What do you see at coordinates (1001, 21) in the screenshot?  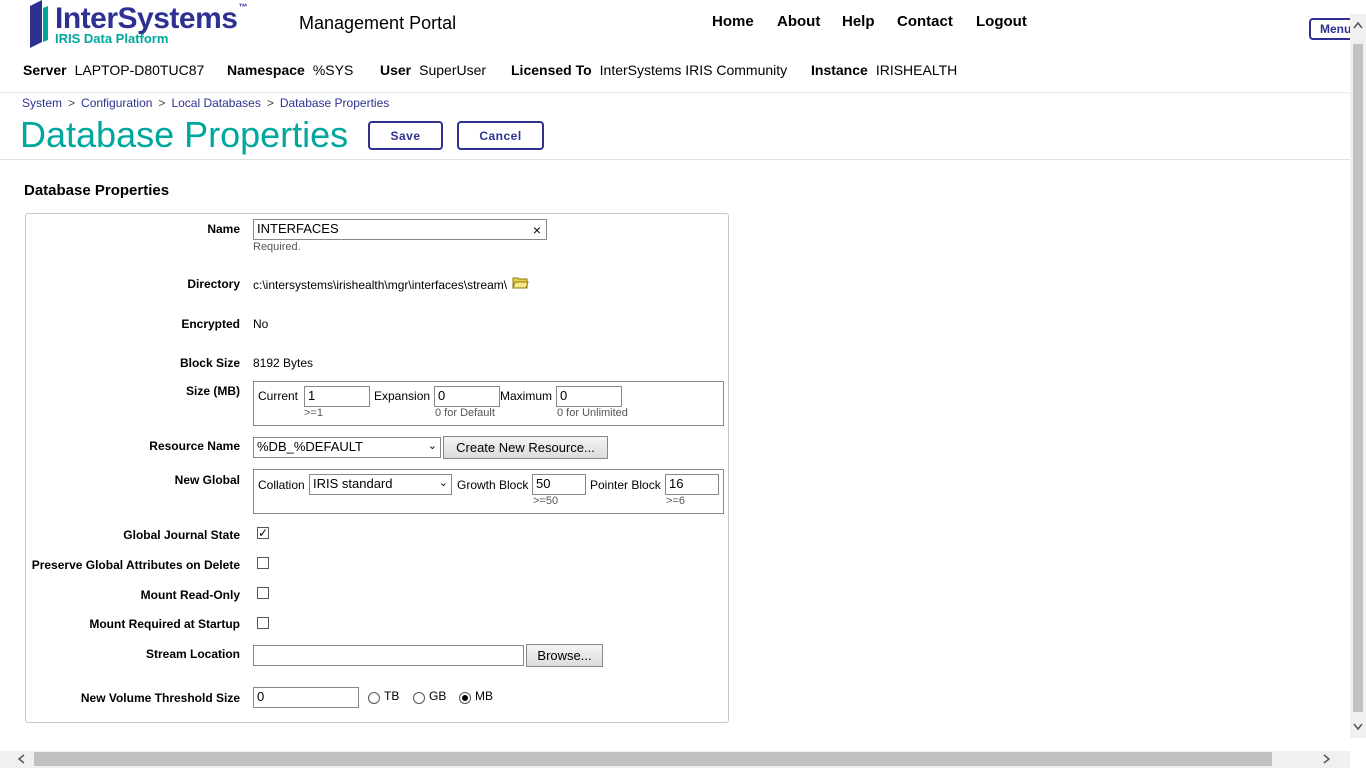 I see `nav-logout: Logout` at bounding box center [1001, 21].